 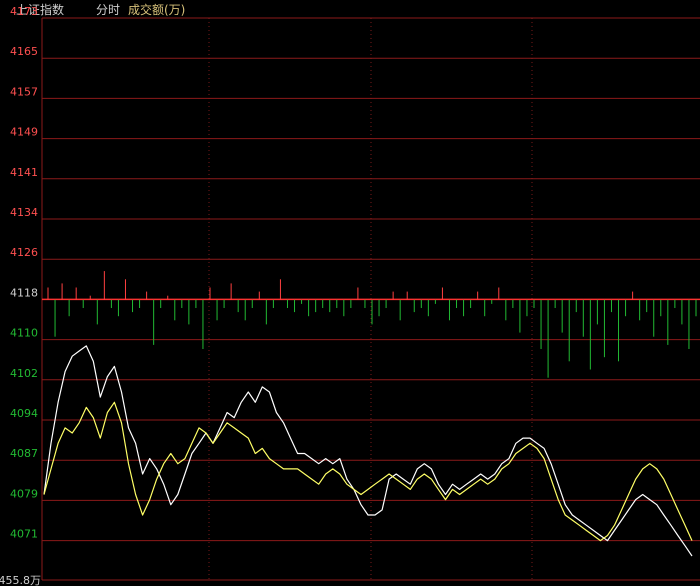 I want to click on price-tick-label: 4110, so click(x=24, y=333).